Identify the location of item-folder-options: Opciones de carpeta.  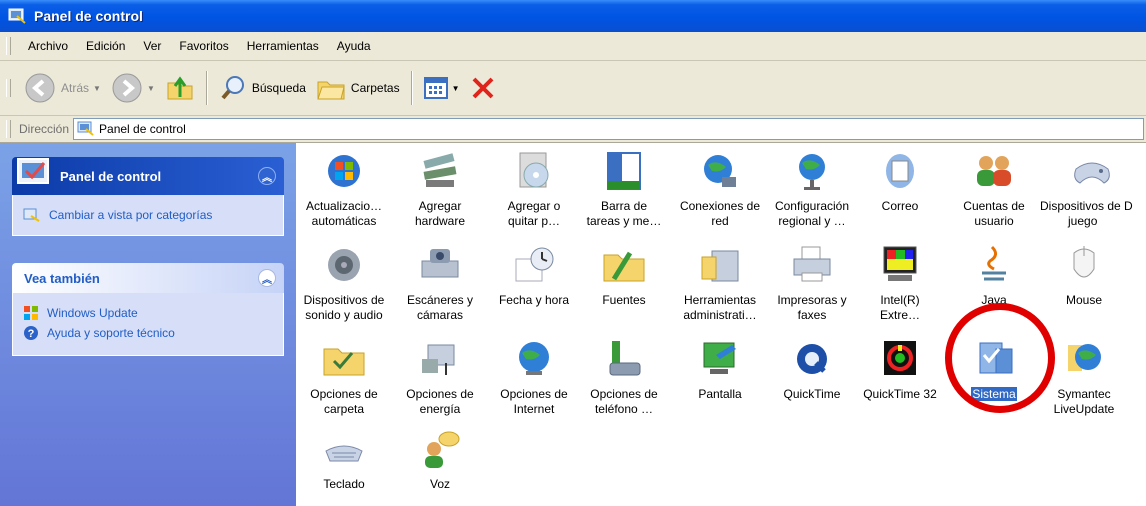
(344, 377).